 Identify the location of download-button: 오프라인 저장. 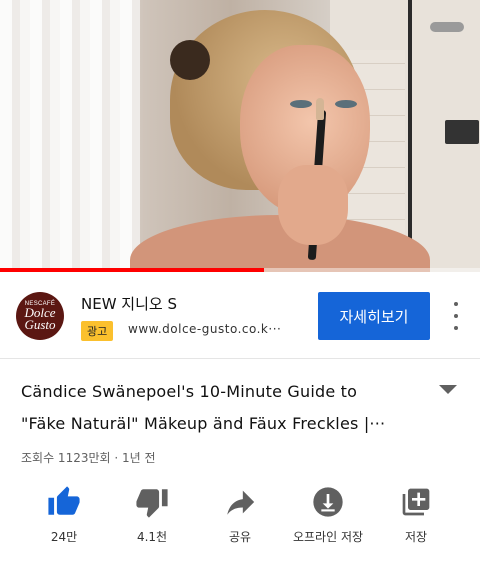
(328, 513).